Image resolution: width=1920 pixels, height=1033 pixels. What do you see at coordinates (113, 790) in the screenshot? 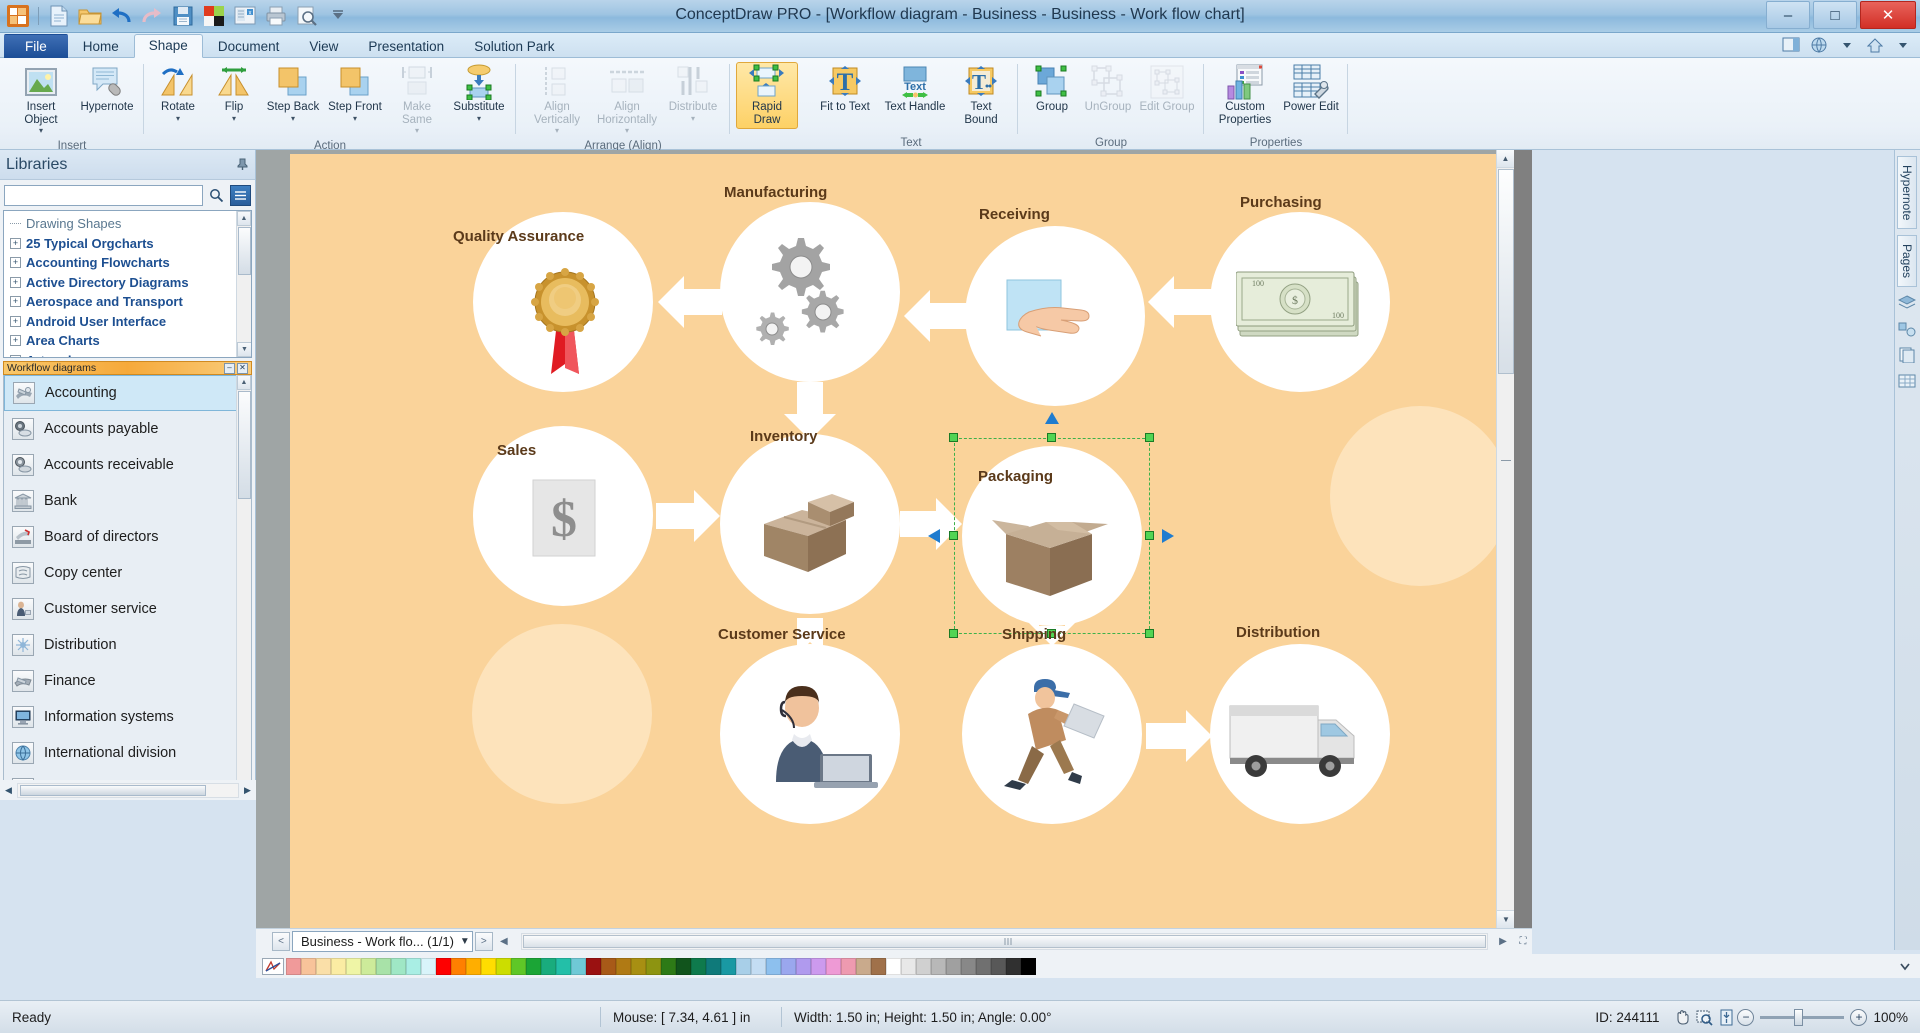
I see `hscroll-thumb` at bounding box center [113, 790].